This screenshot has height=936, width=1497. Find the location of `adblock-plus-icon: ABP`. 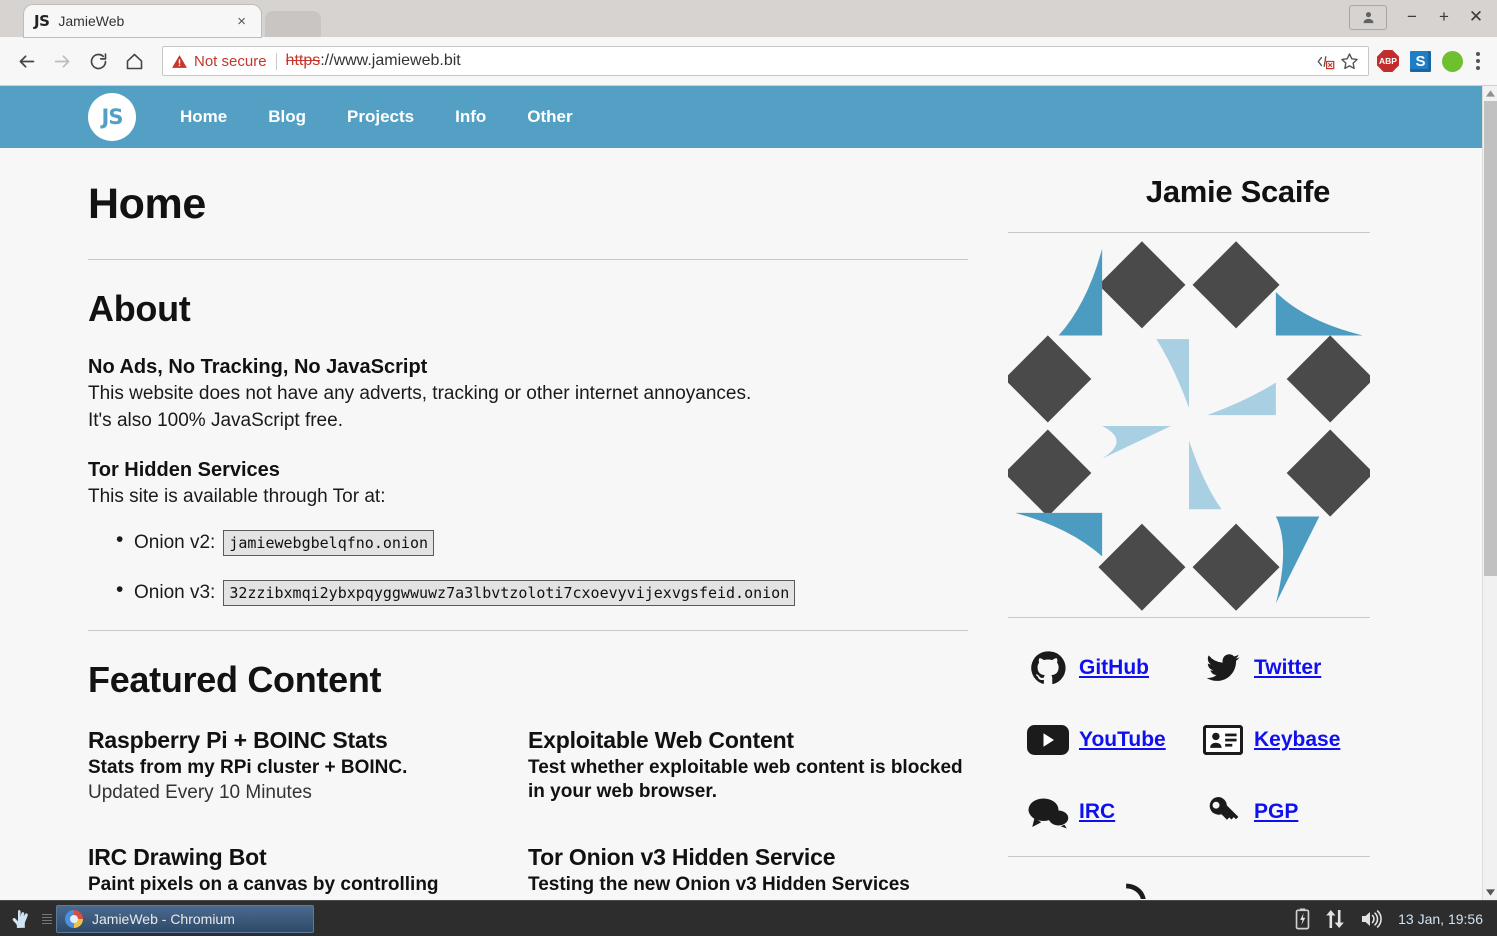

adblock-plus-icon: ABP is located at coordinates (1388, 61).